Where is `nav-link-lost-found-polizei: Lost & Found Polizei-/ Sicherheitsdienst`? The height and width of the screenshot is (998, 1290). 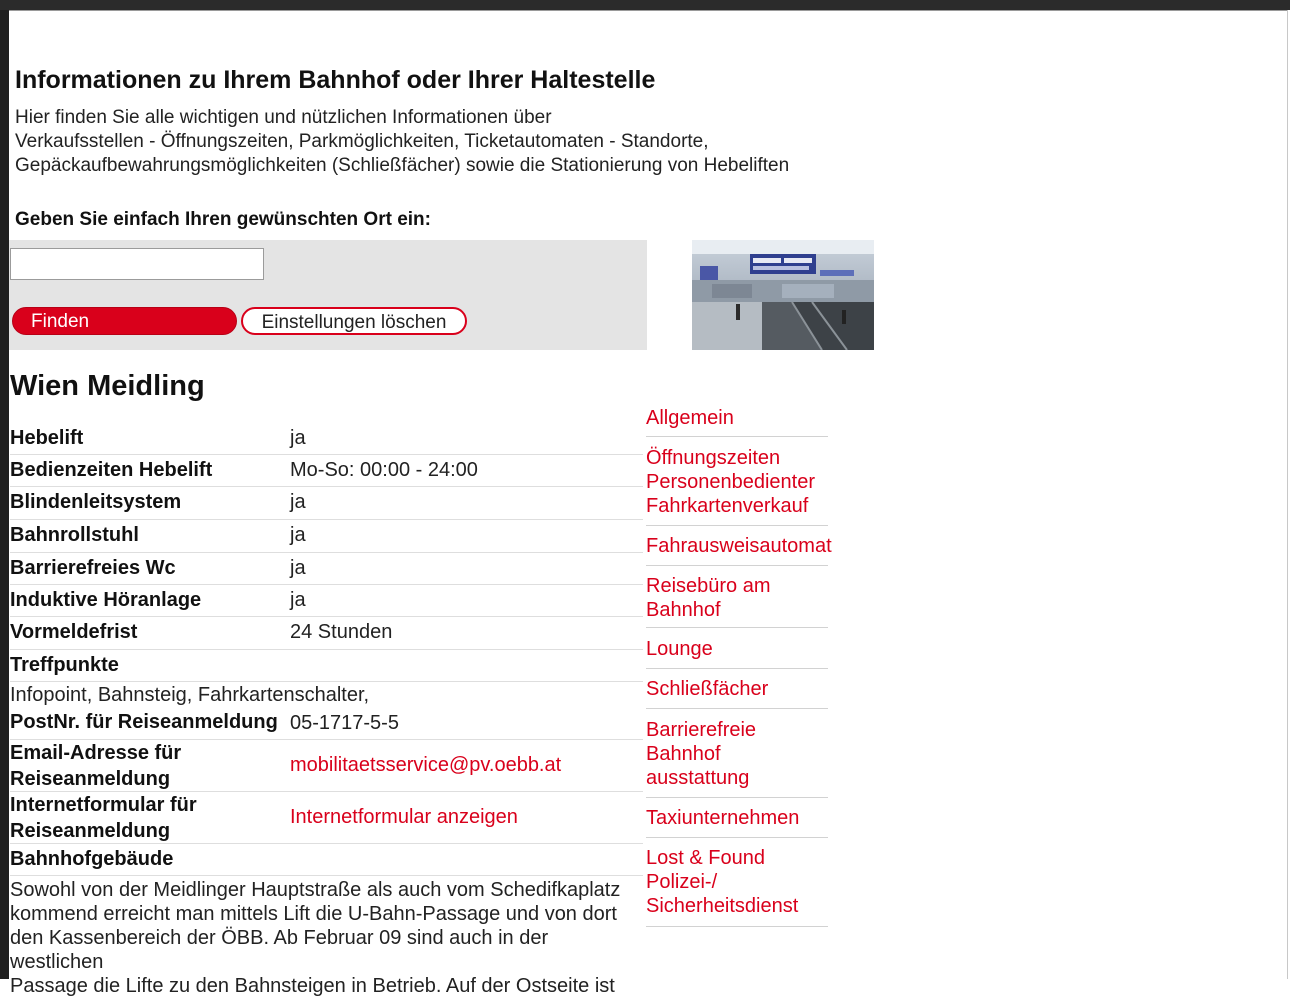
nav-link-lost-found-polizei: Lost & Found Polizei-/ Sicherheitsdienst is located at coordinates (737, 882).